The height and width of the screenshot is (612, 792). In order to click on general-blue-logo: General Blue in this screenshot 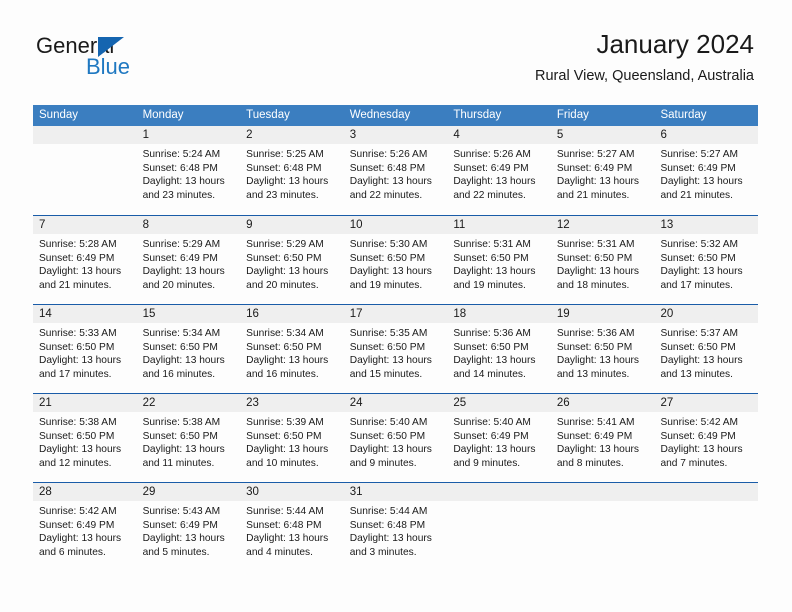, I will do `click(111, 60)`.